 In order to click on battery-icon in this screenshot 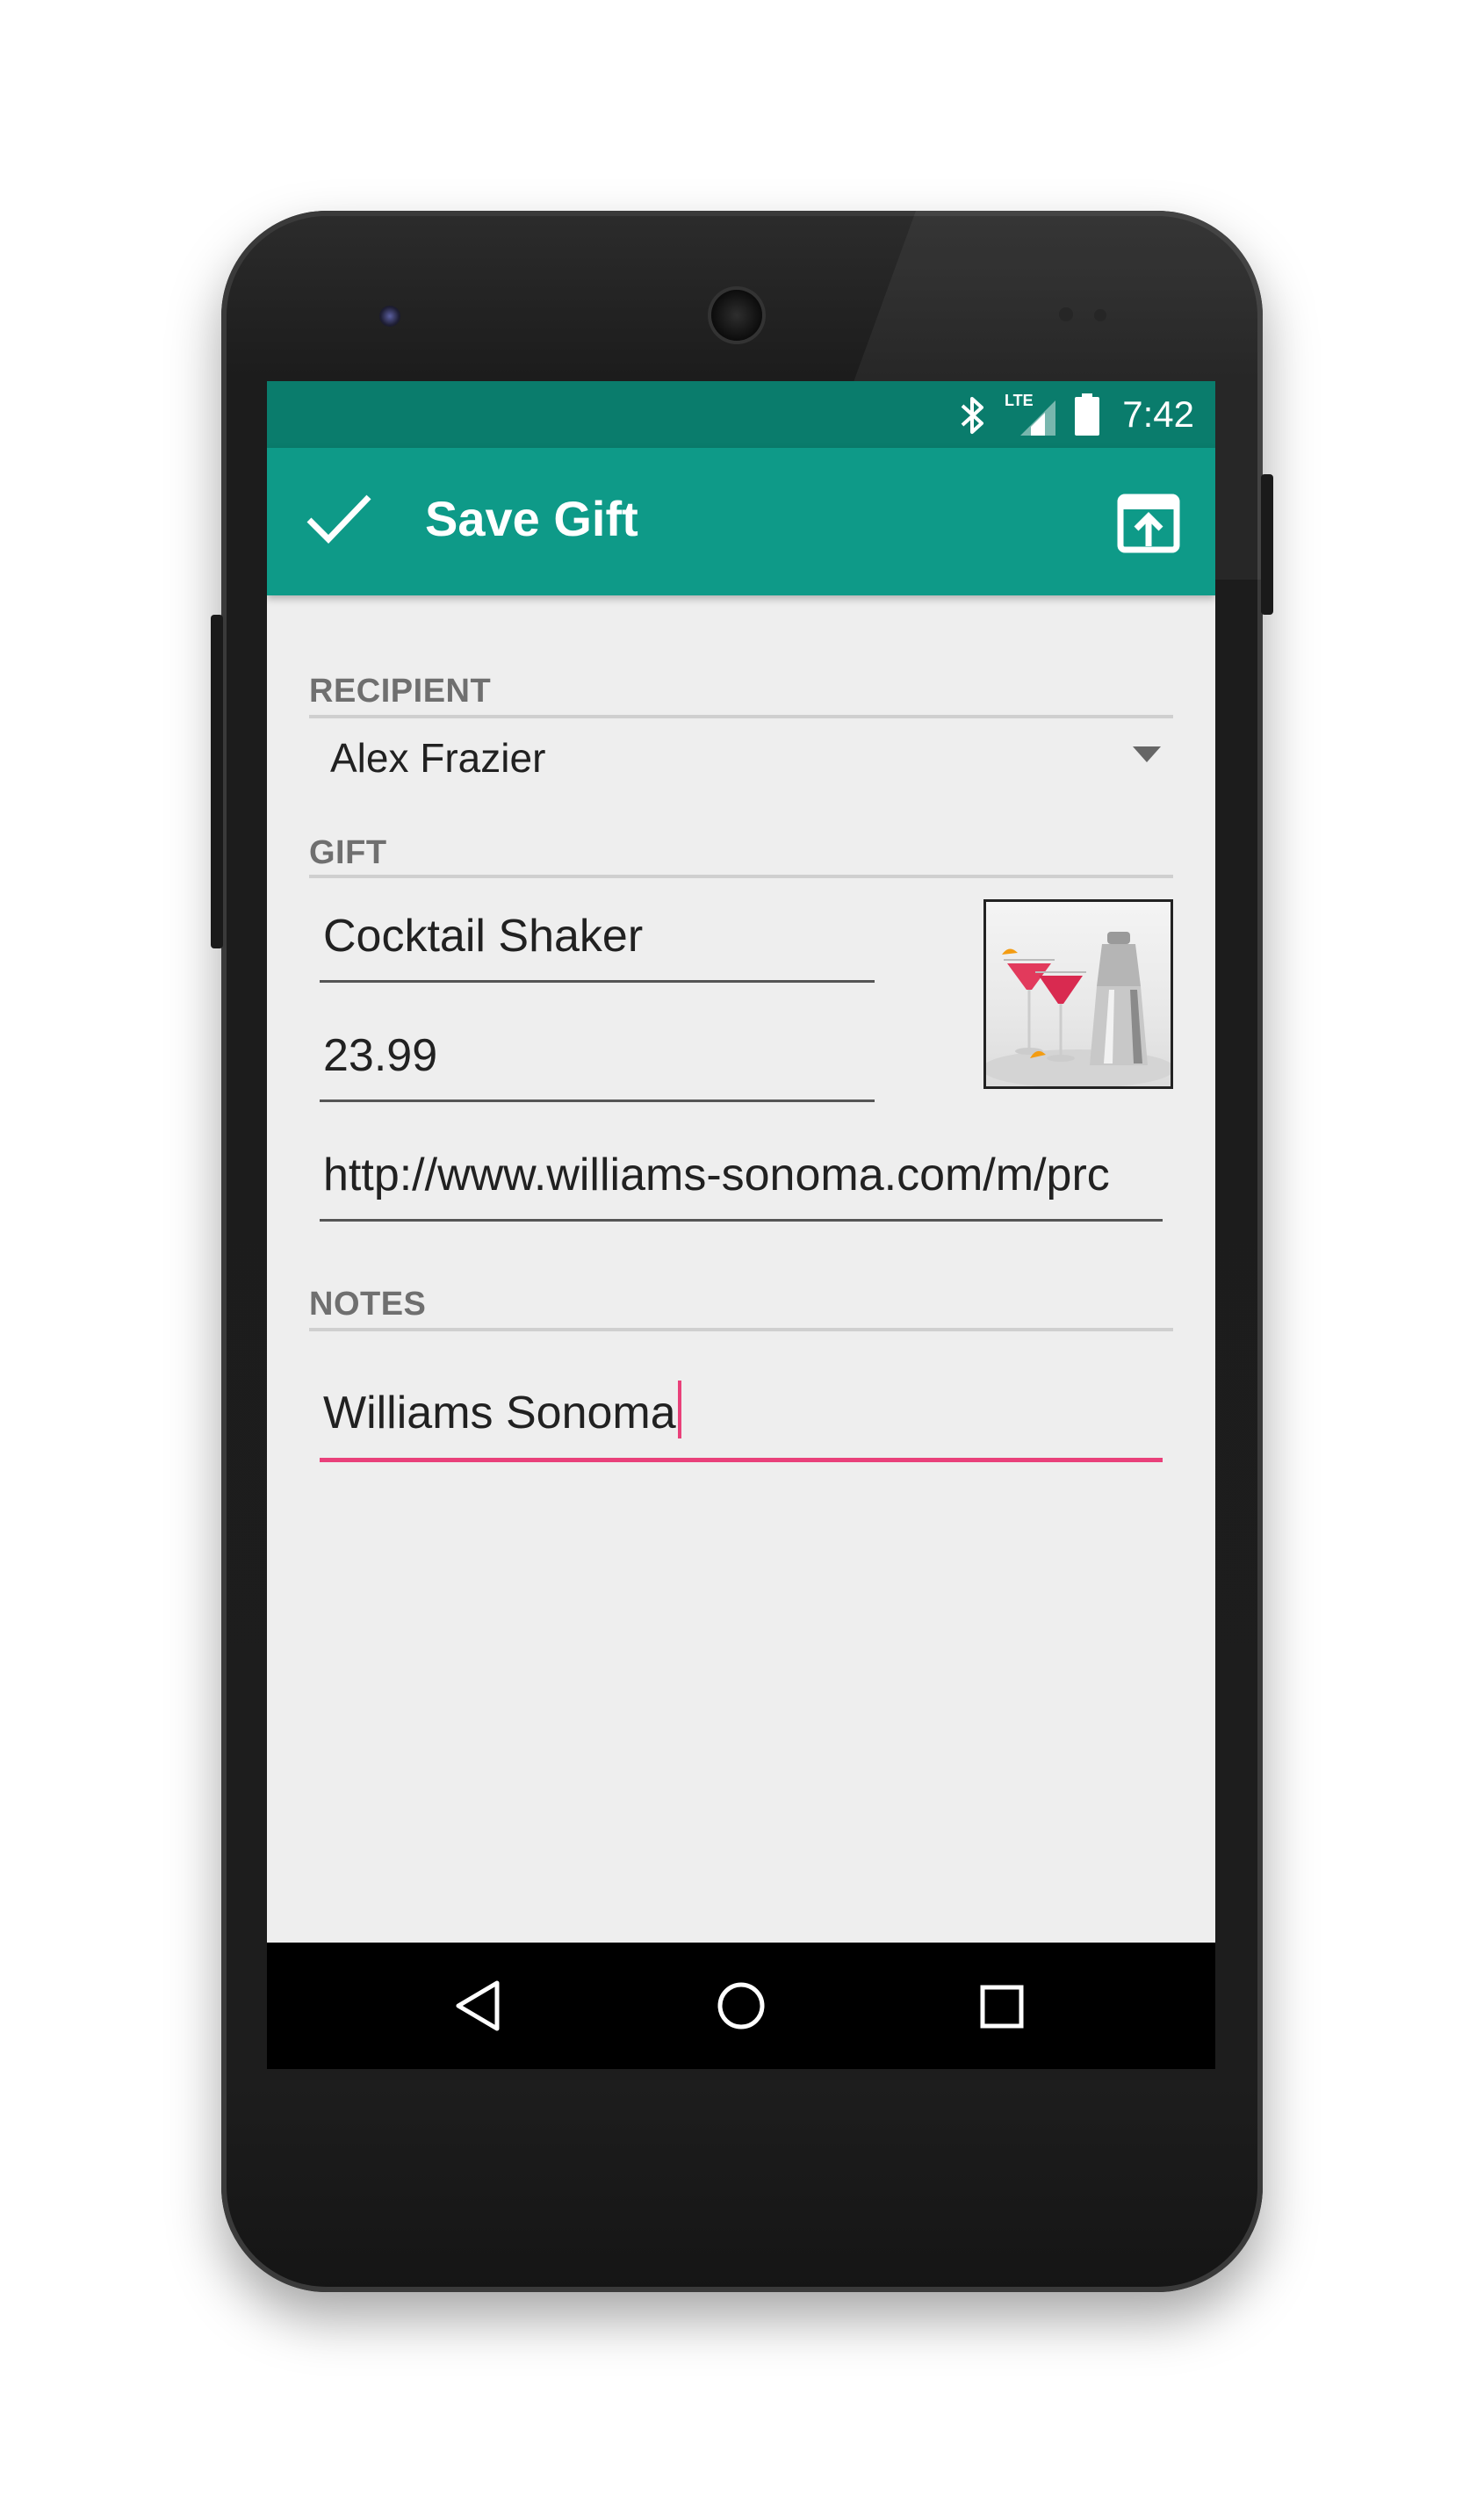, I will do `click(1087, 416)`.